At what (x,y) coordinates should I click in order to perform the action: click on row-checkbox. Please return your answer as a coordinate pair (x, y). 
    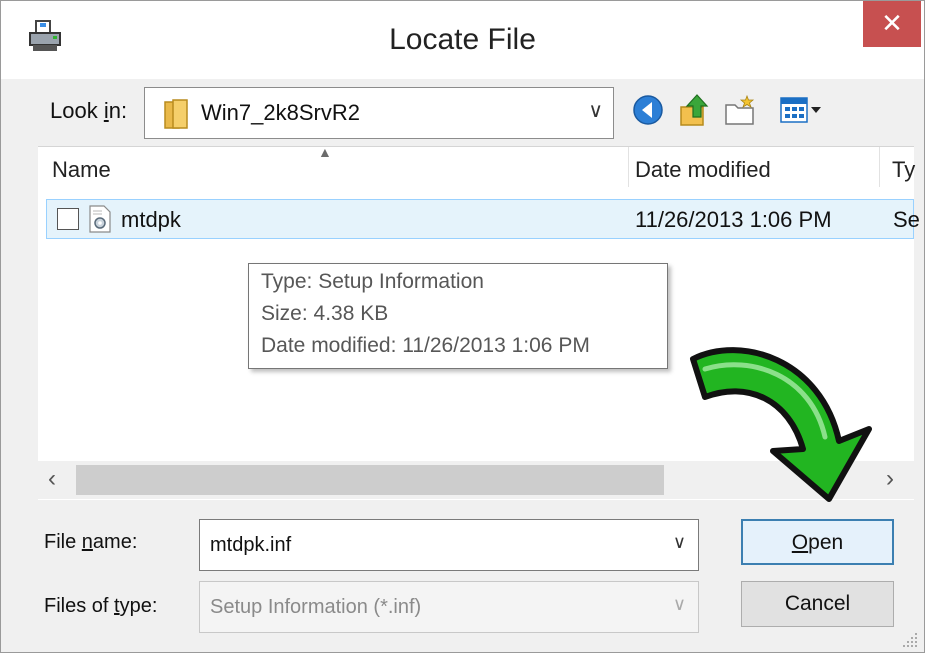
    Looking at the image, I should click on (68, 219).